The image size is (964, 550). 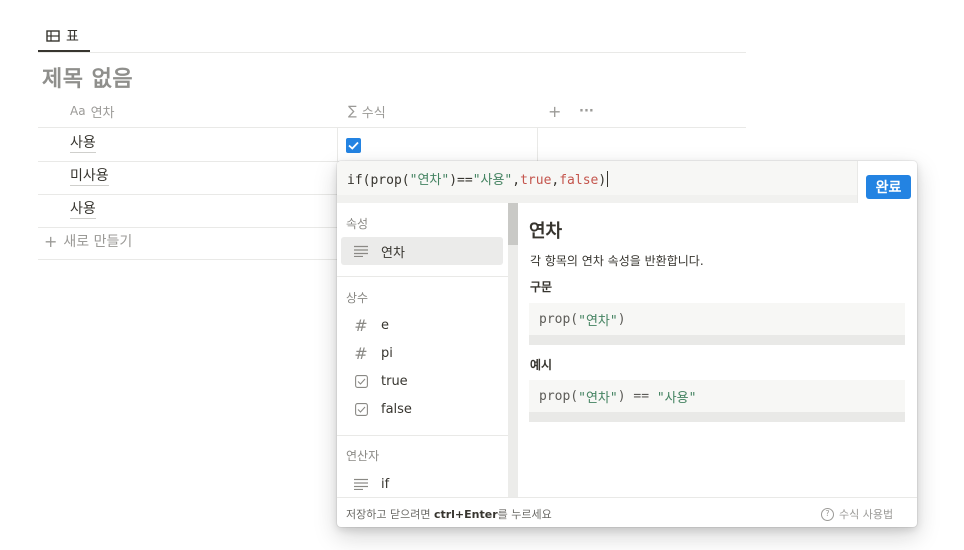 What do you see at coordinates (422, 325) in the screenshot?
I see `list-item-constant: # e` at bounding box center [422, 325].